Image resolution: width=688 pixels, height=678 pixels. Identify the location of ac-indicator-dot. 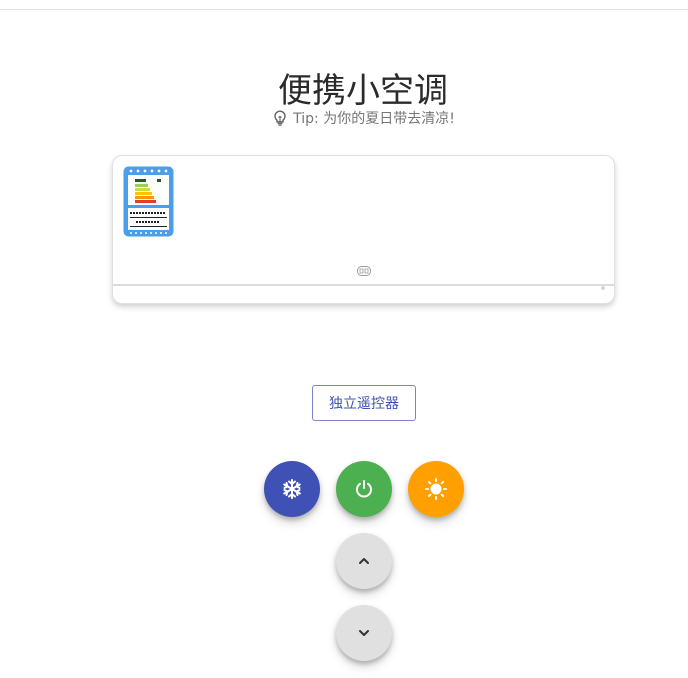
(603, 288).